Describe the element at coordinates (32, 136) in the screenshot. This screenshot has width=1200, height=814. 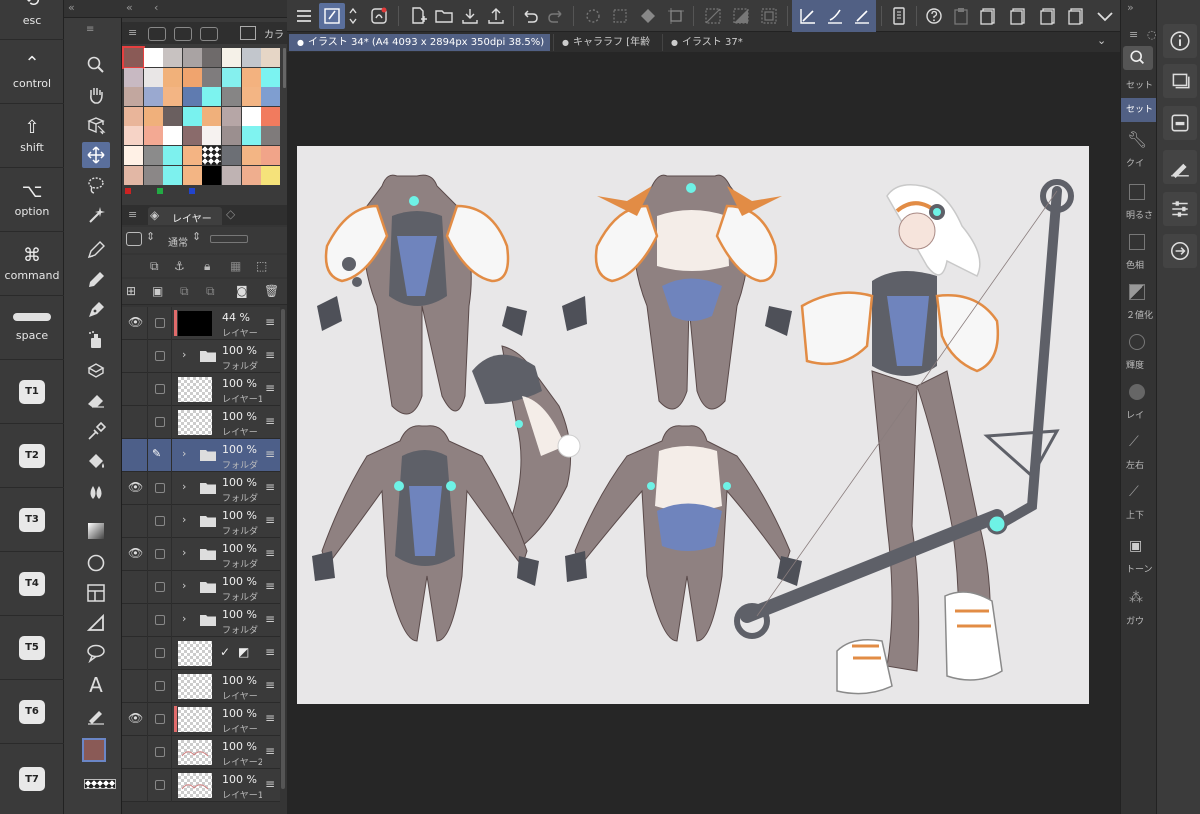
I see `shift-key: ⇧ shift` at that location.